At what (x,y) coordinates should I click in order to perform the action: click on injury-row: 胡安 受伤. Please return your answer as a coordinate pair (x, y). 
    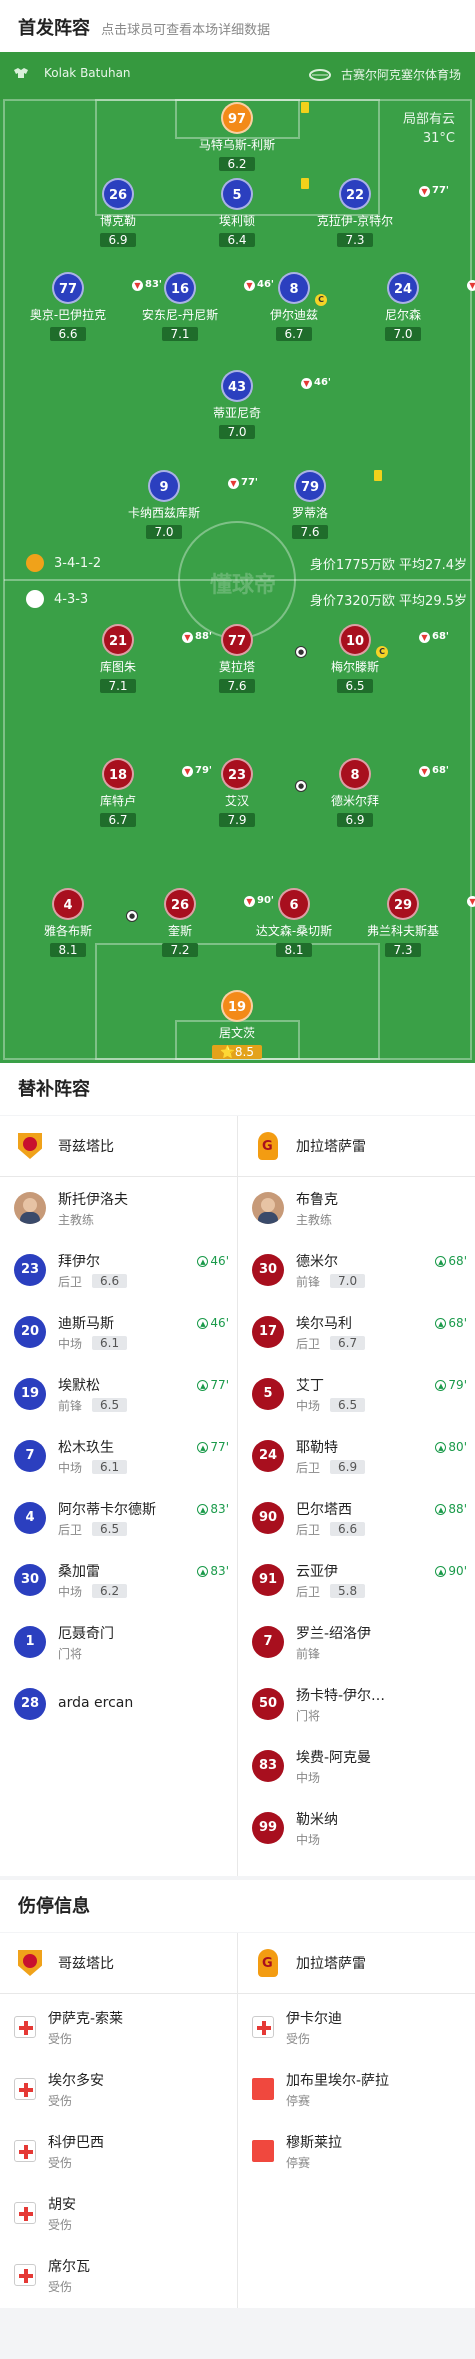
    Looking at the image, I should click on (118, 2213).